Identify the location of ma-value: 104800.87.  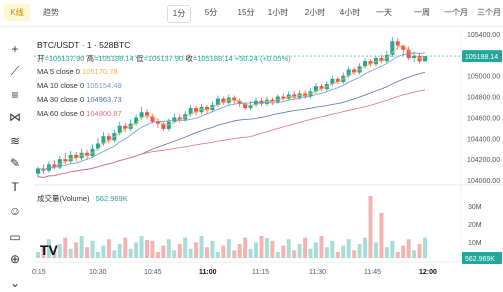
(104, 113).